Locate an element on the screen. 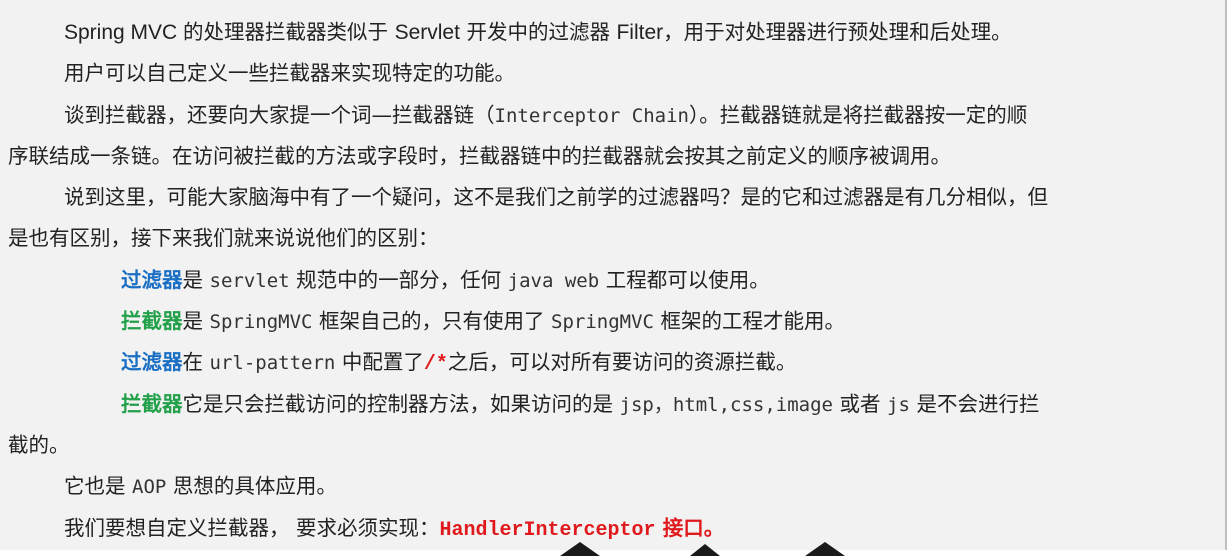  text-fragment: 截的。 is located at coordinates (39, 444).